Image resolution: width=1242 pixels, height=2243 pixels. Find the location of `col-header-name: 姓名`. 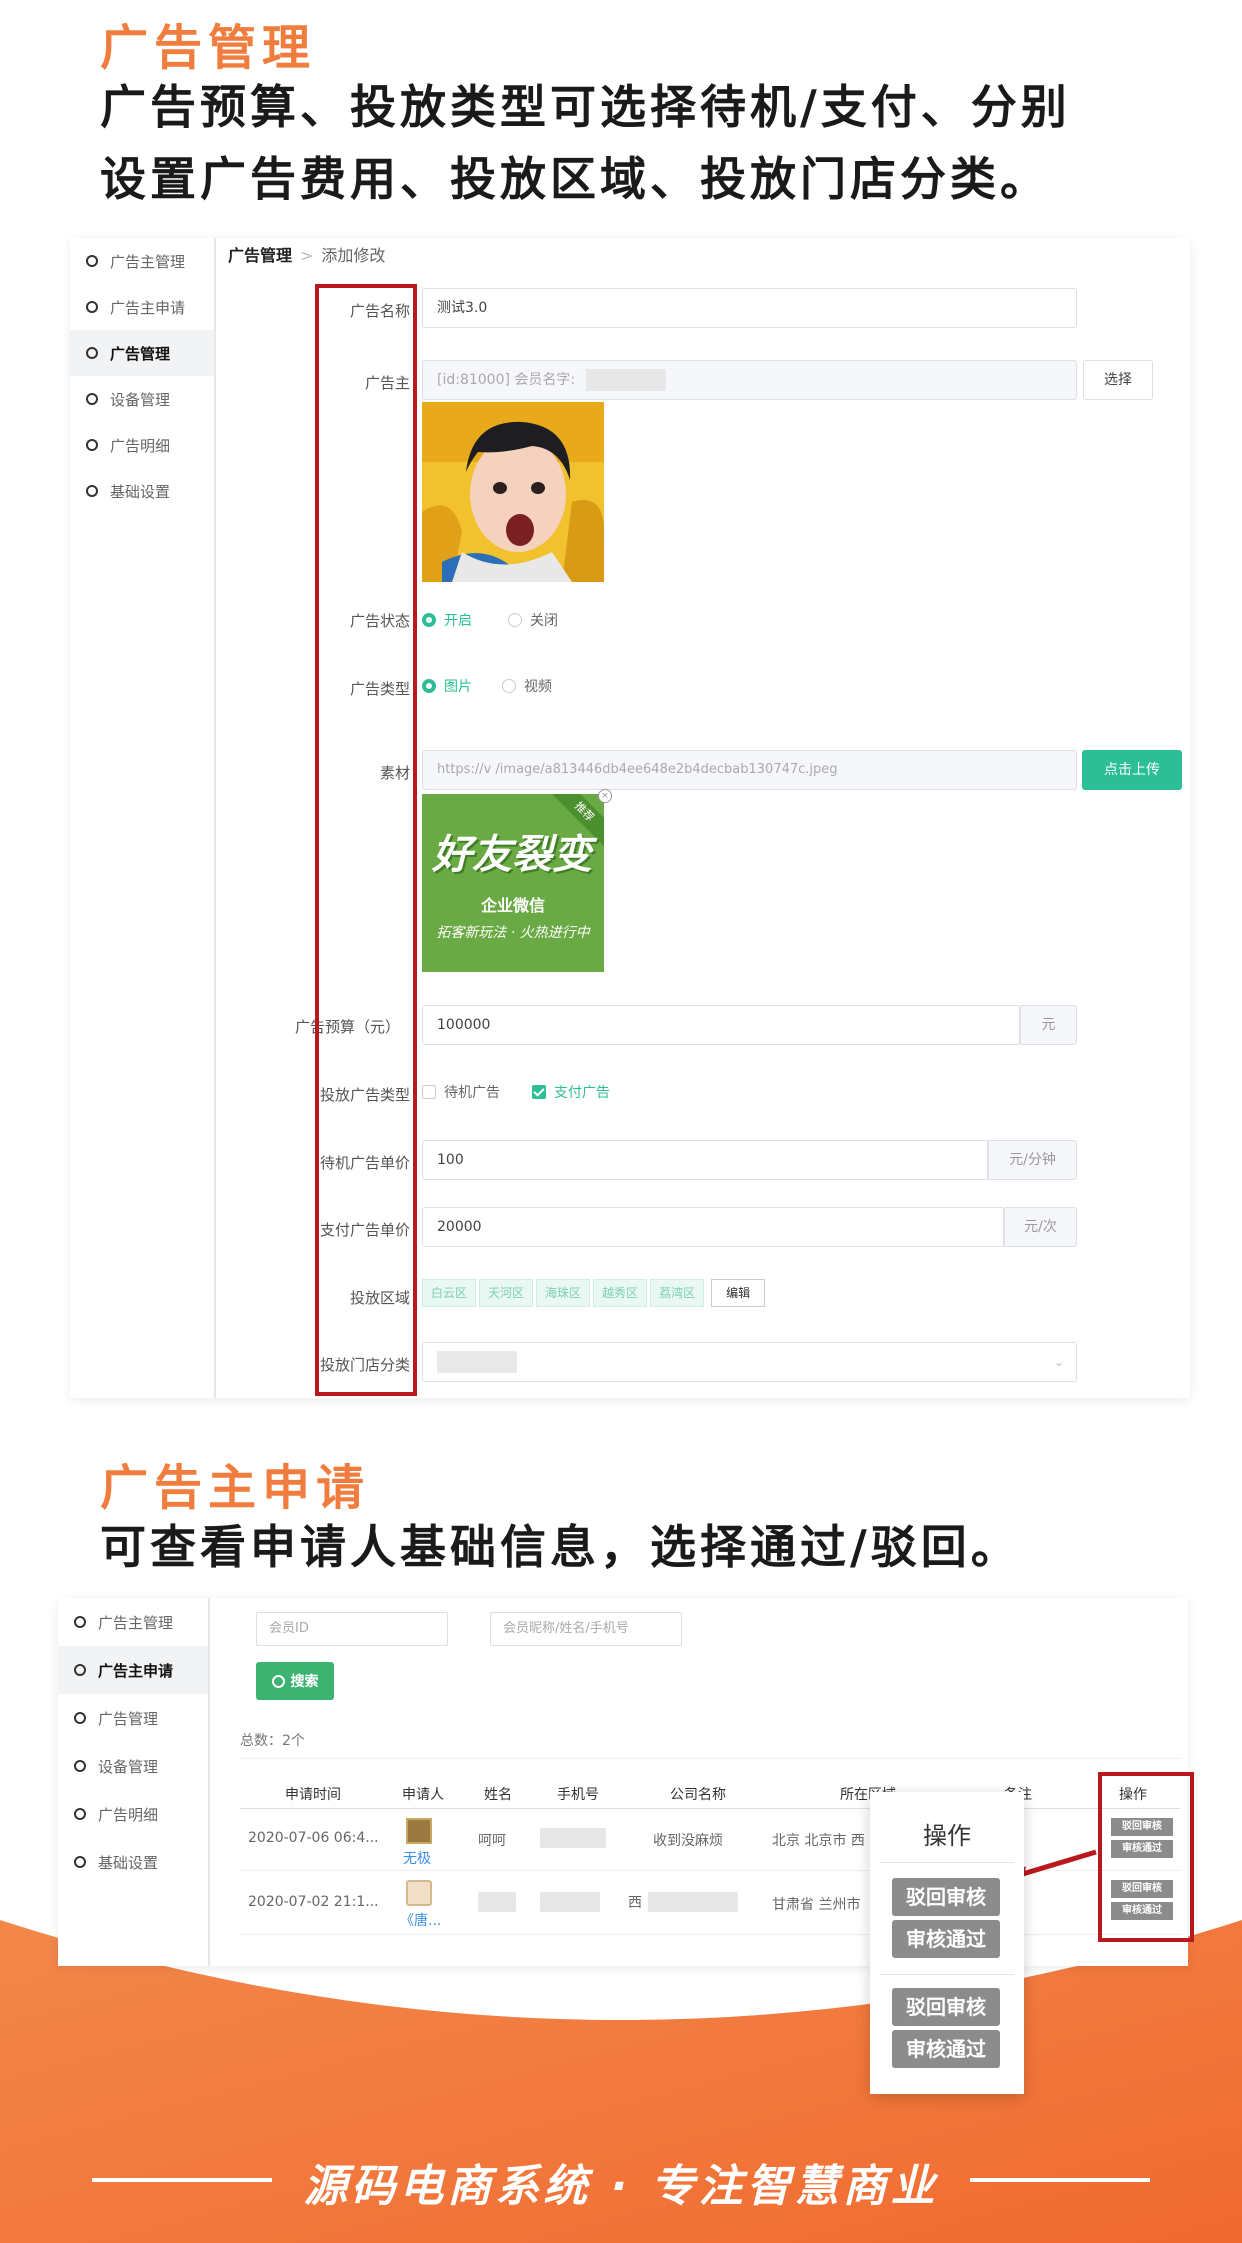

col-header-name: 姓名 is located at coordinates (498, 1795).